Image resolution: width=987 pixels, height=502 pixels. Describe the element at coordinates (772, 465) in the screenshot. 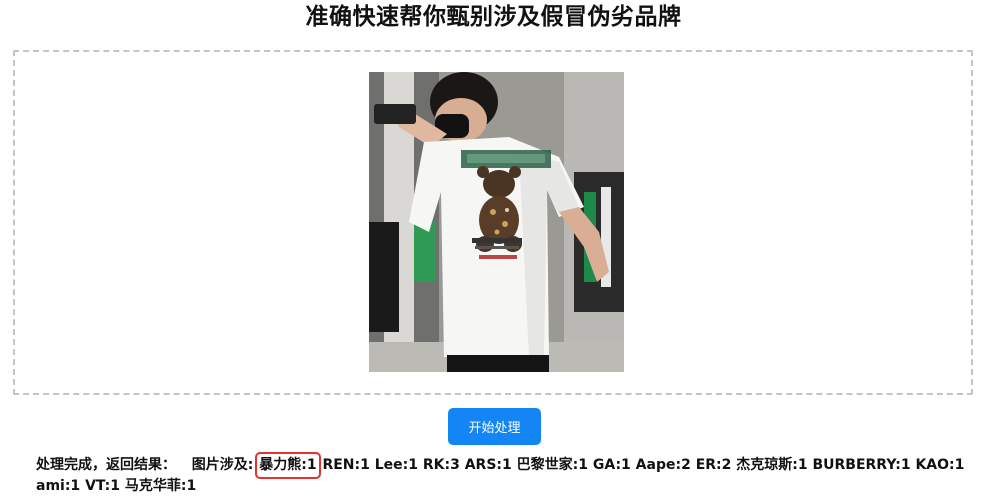

I see `brand-item: 杰克琼斯:1` at that location.